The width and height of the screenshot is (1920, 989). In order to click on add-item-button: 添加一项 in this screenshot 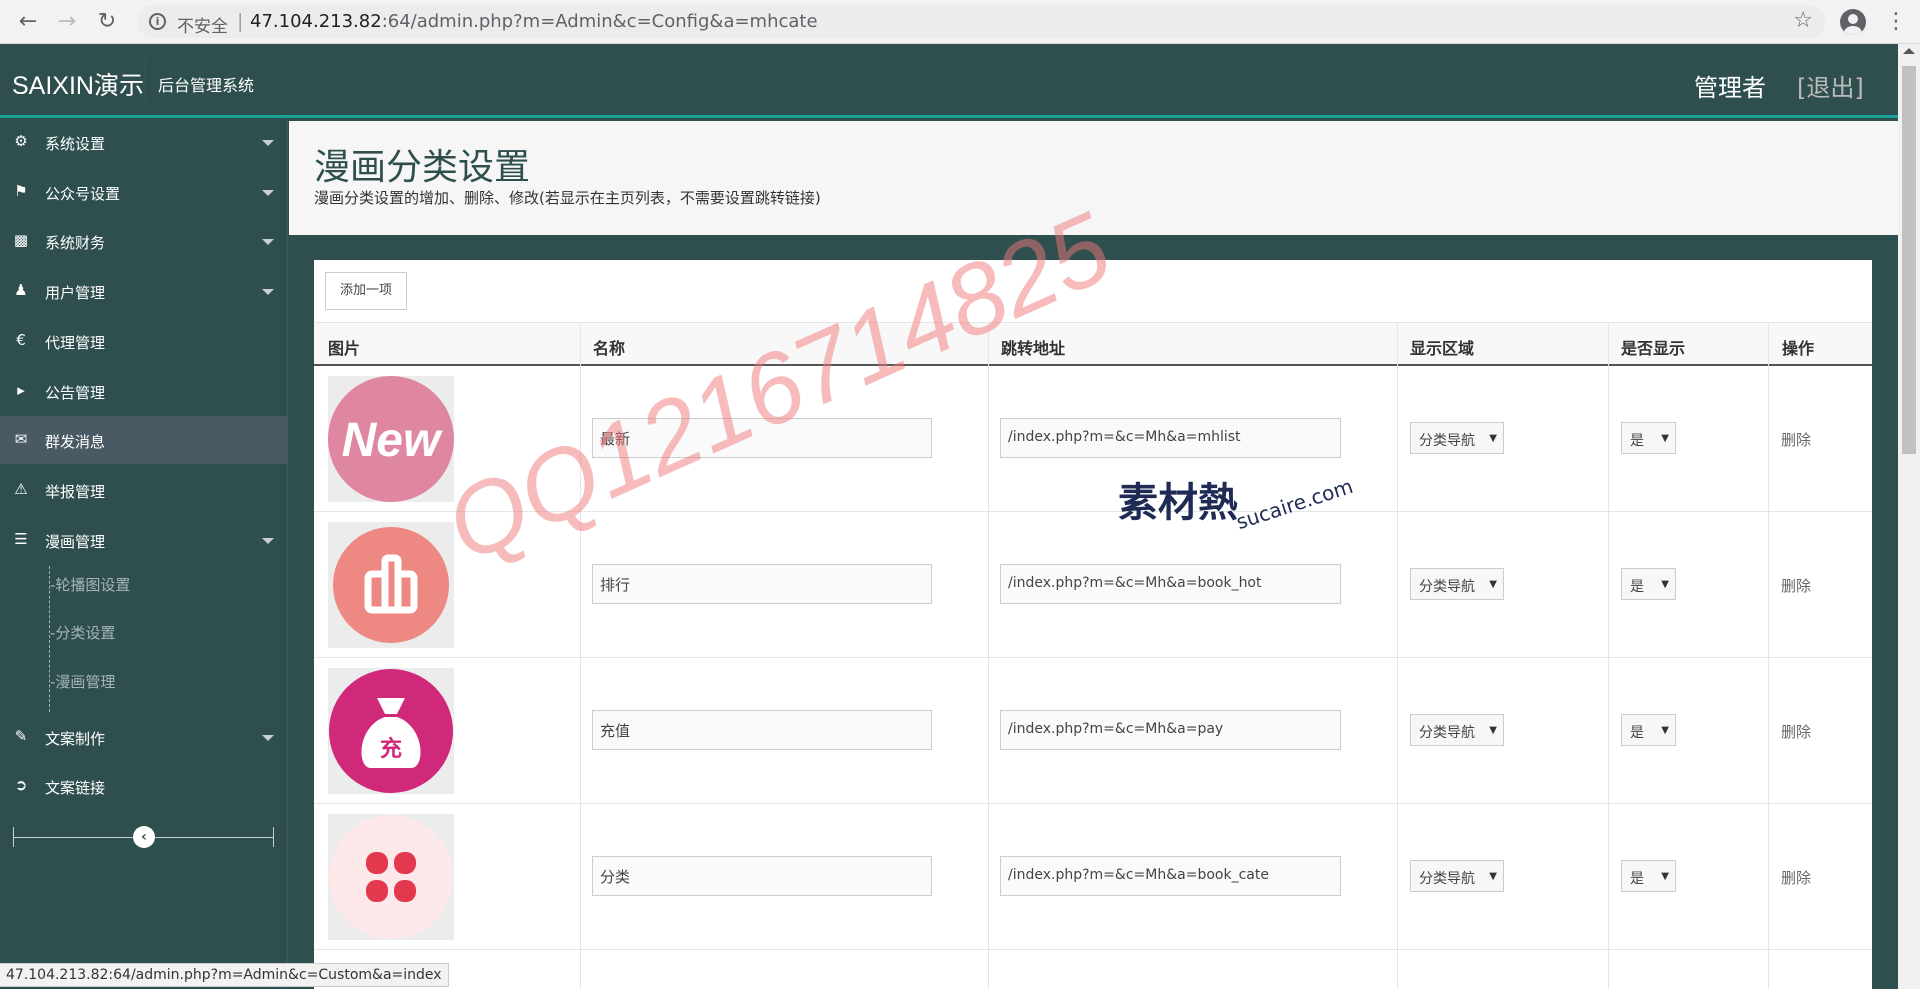, I will do `click(366, 291)`.